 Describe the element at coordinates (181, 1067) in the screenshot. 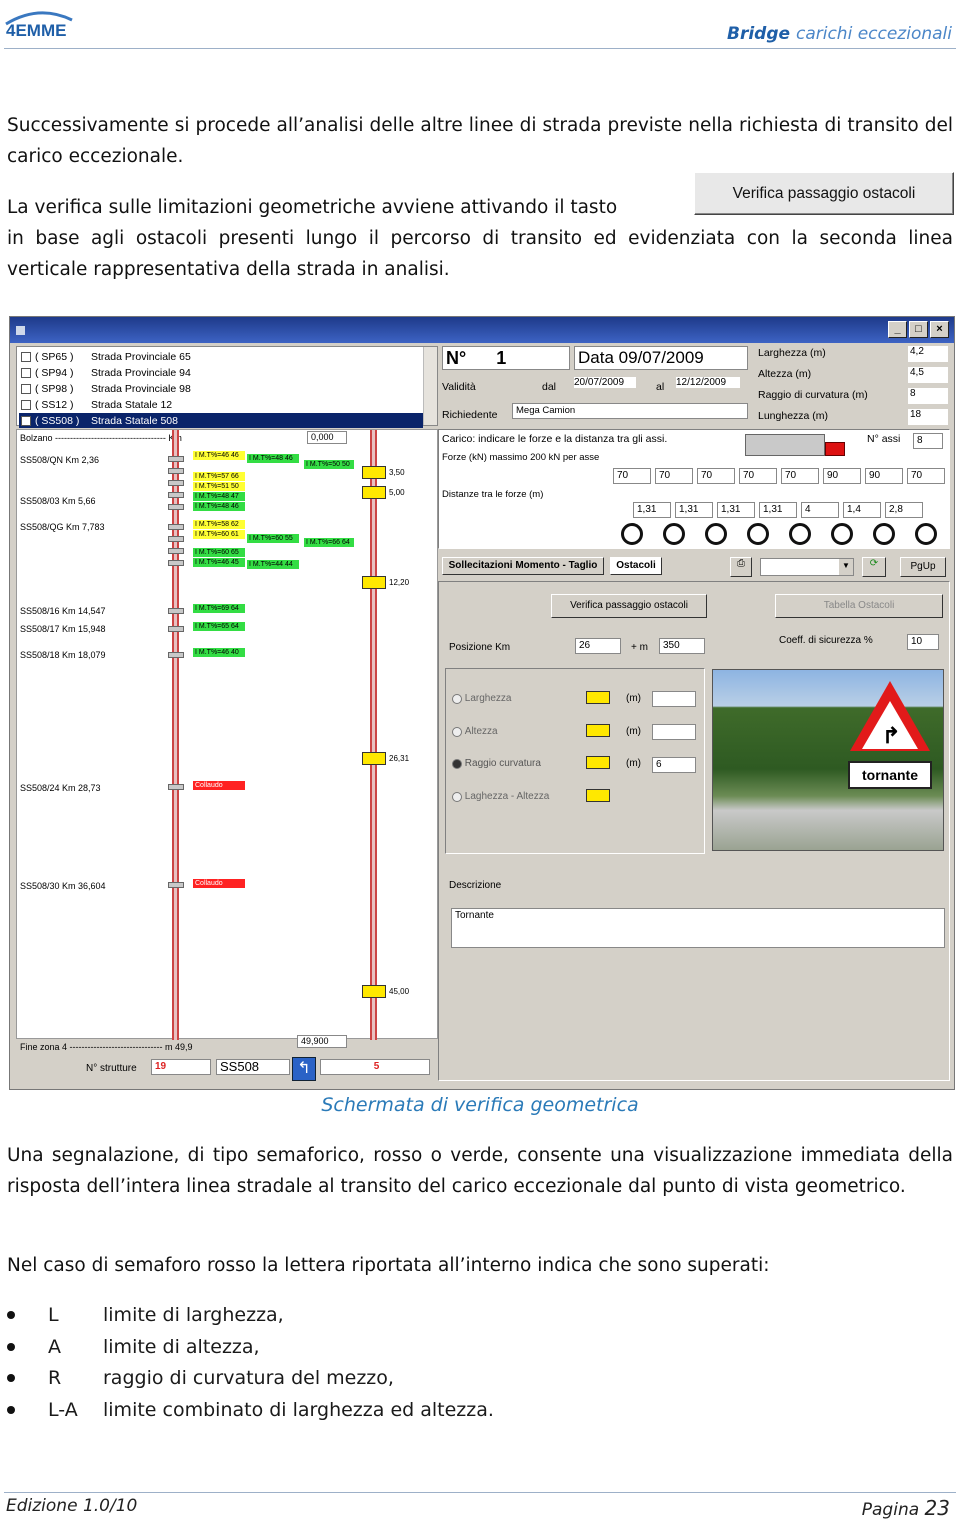

I see `count-left: 19` at that location.